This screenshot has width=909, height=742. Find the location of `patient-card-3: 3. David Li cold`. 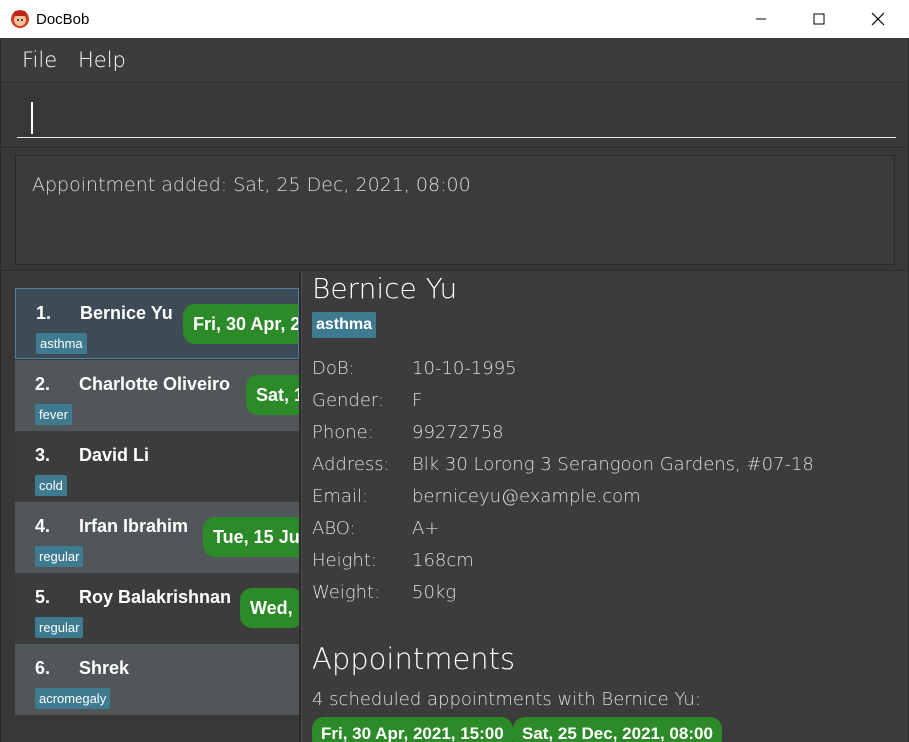

patient-card-3: 3. David Li cold is located at coordinates (157, 466).